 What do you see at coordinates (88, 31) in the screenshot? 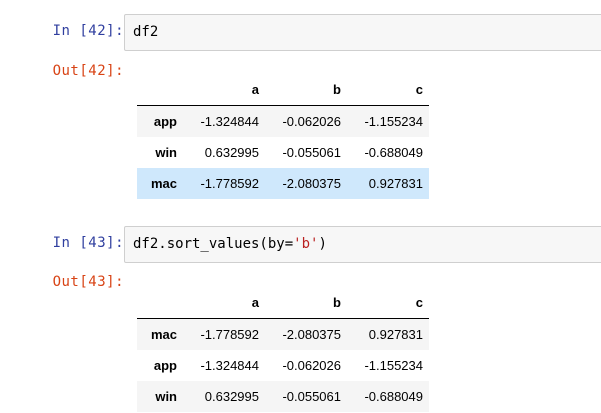
I see `input-prompt-42: In [42]:` at bounding box center [88, 31].